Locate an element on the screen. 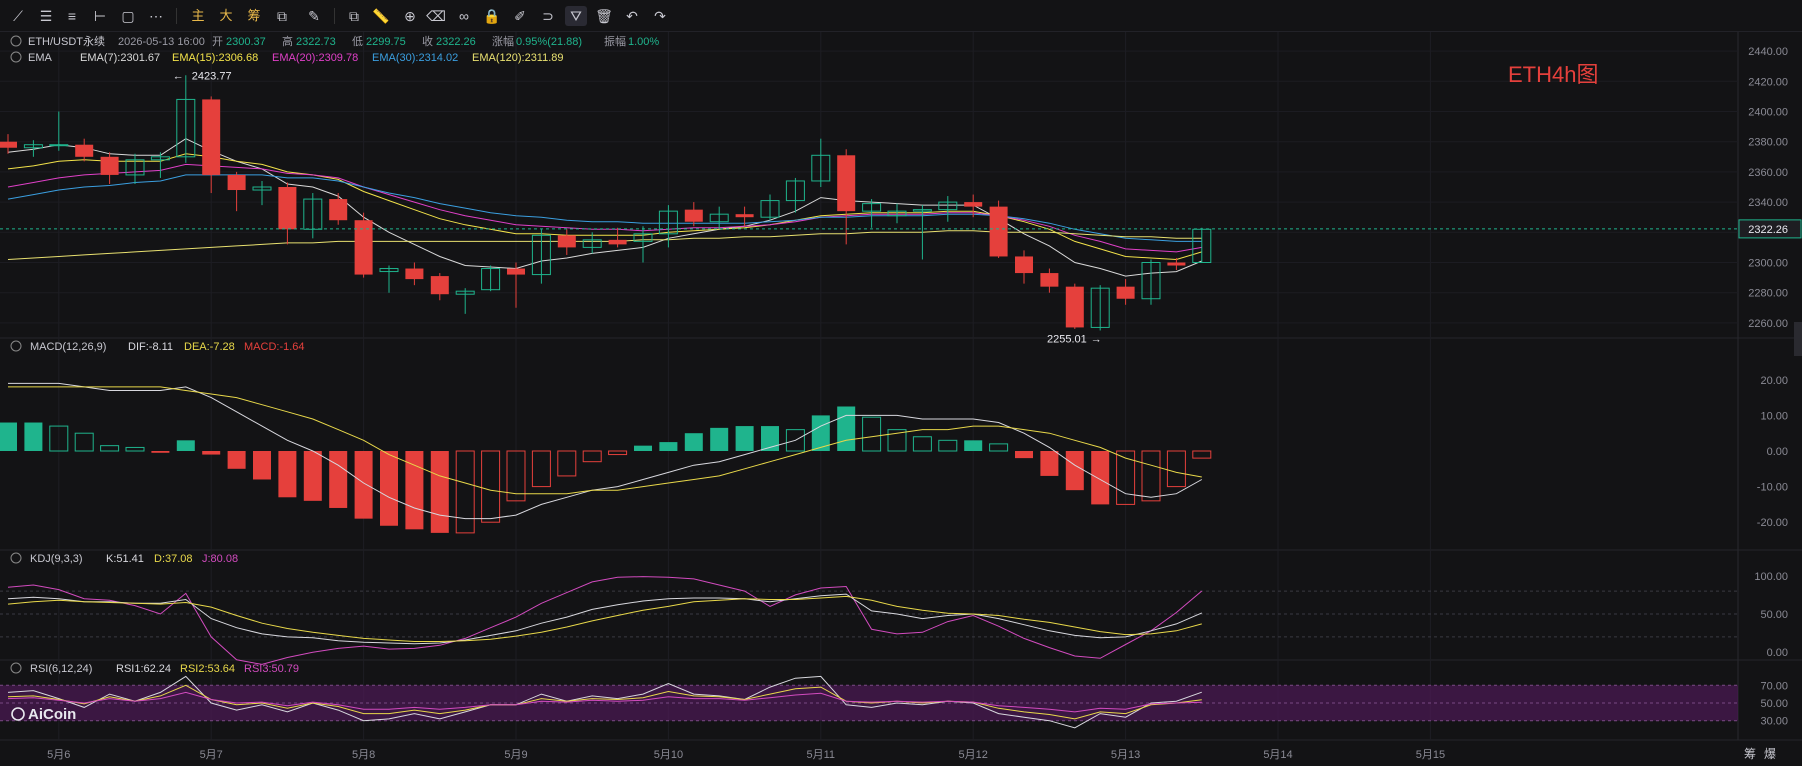 The height and width of the screenshot is (766, 1802). rsi-tick-label: 70.00 is located at coordinates (1774, 686).